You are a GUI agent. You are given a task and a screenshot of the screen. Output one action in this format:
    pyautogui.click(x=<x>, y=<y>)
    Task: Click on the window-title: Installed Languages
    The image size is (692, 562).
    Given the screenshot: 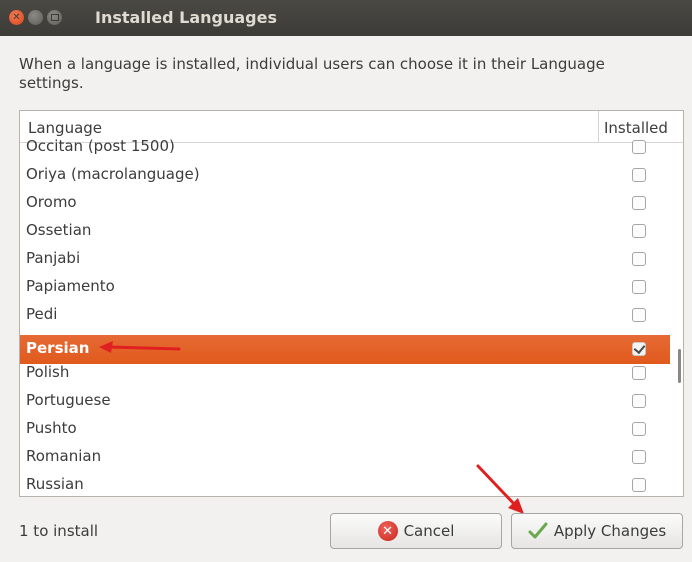 What is the action you would take?
    pyautogui.click(x=186, y=17)
    